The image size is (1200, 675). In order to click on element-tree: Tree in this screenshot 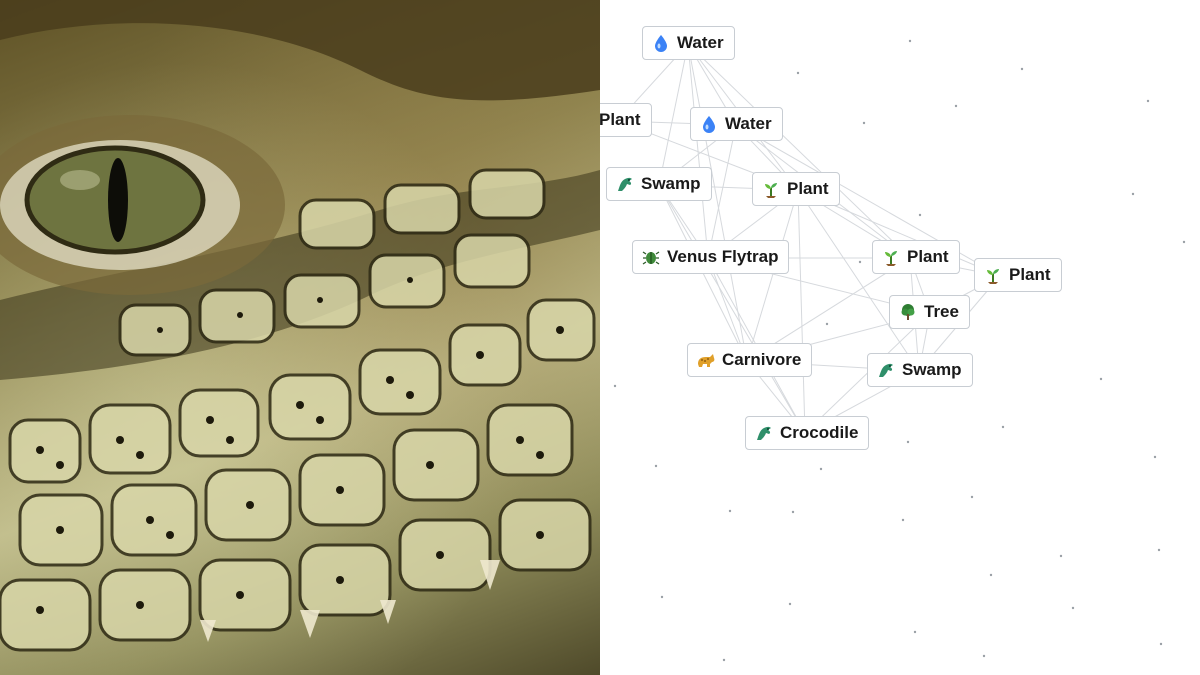, I will do `click(929, 312)`.